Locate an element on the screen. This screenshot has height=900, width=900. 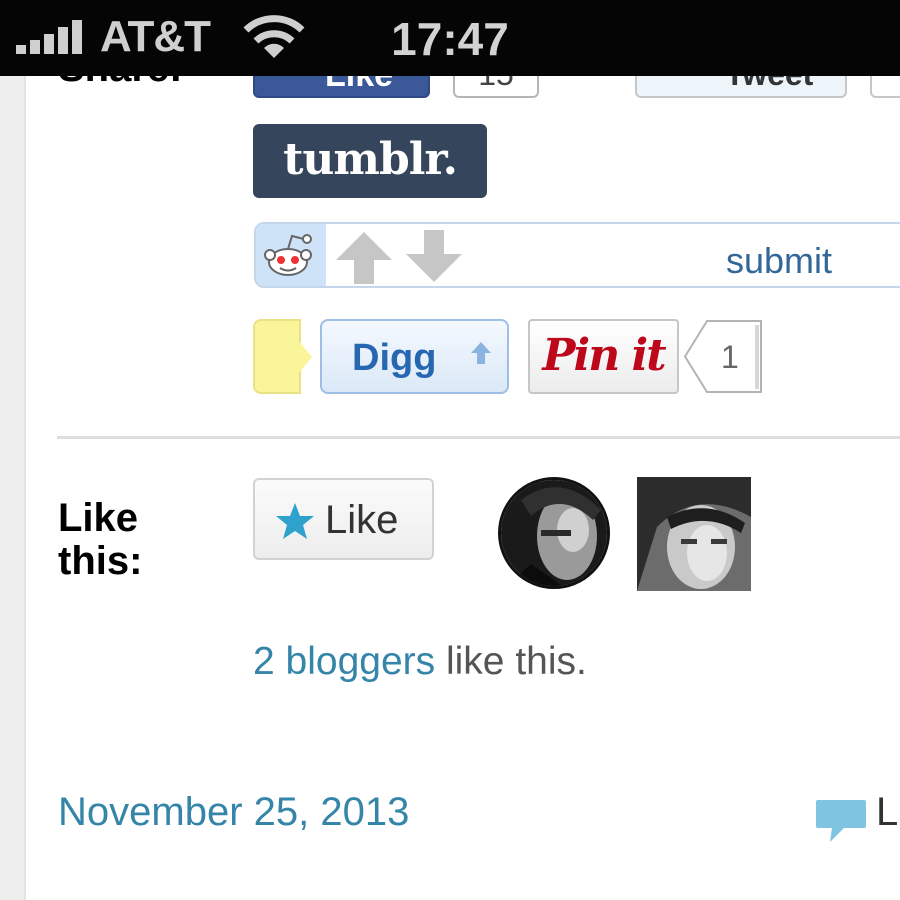
reddit-widget: submit is located at coordinates (577, 255).